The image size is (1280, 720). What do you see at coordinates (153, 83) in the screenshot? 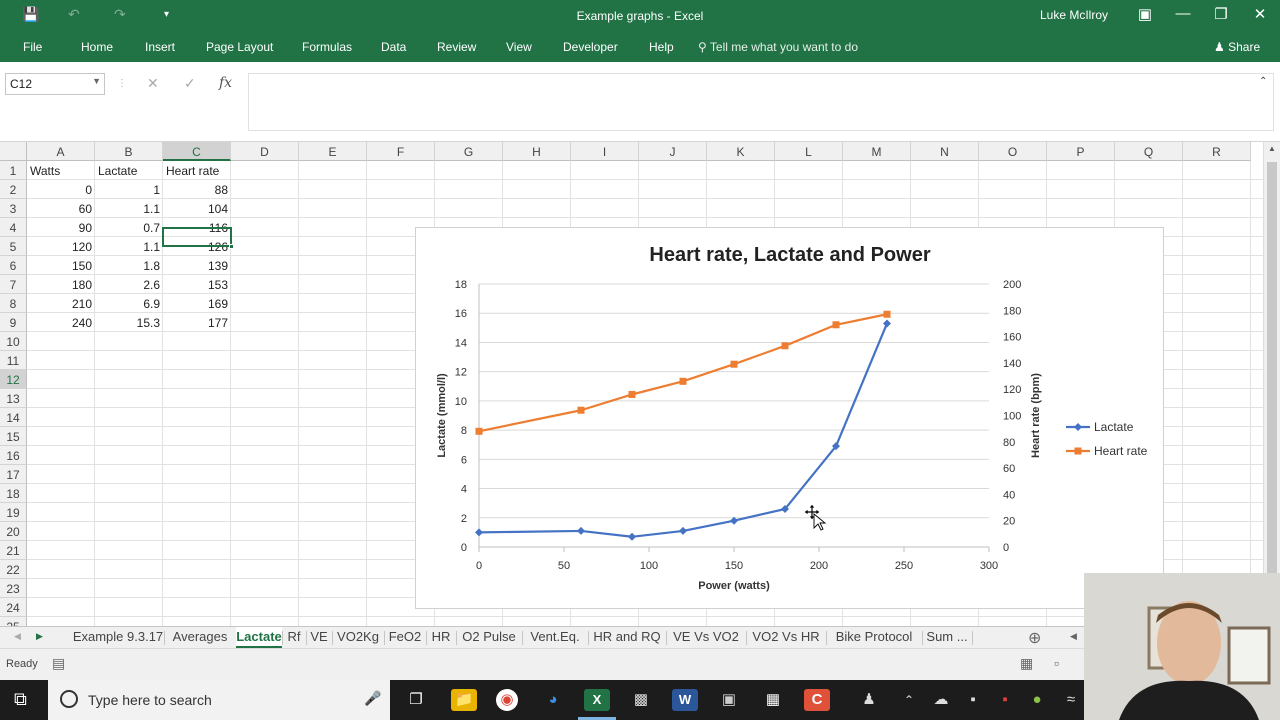
I see `cancel-entry-icon: ✕` at bounding box center [153, 83].